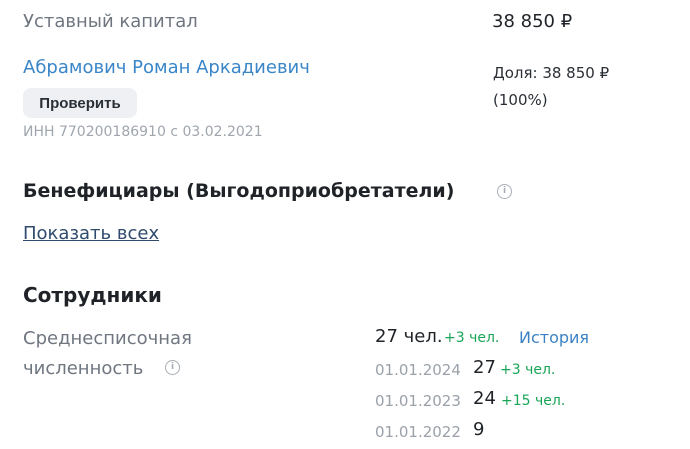  I want to click on history-row-date: 01.01.2024, so click(418, 370).